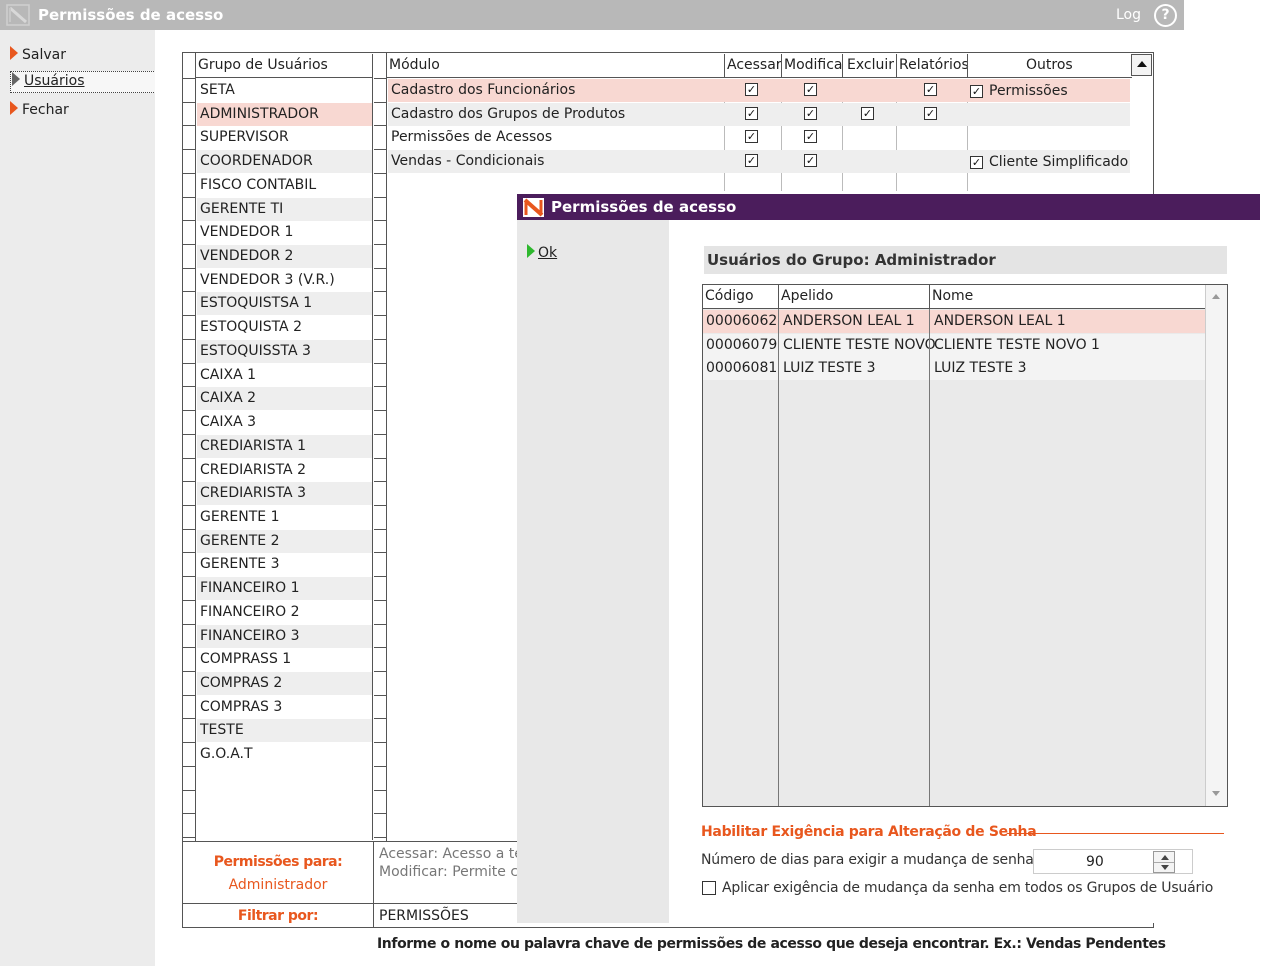 This screenshot has width=1262, height=966. I want to click on group-list-item: CREDIARISTA 3, so click(284, 493).